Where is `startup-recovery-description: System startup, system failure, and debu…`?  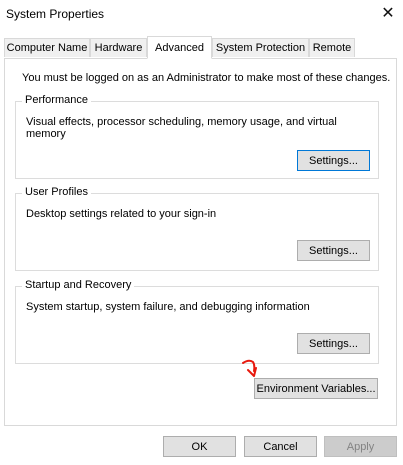
startup-recovery-description: System startup, system failure, and debu… is located at coordinates (168, 307).